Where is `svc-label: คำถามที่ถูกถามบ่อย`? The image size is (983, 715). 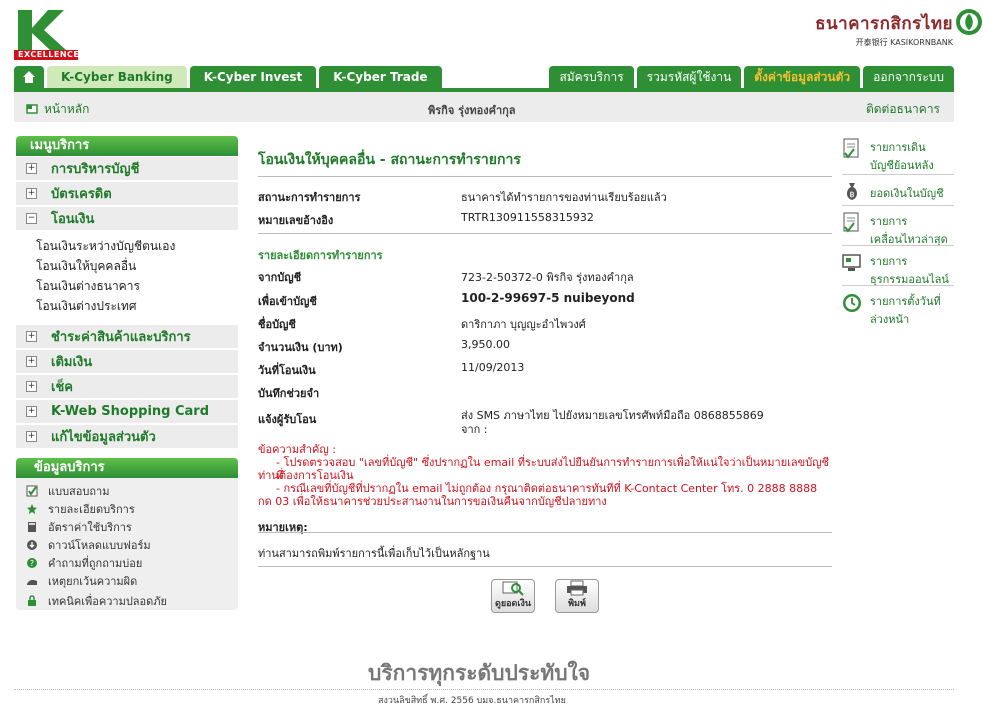 svc-label: คำถามที่ถูกถามบ่อย is located at coordinates (95, 563).